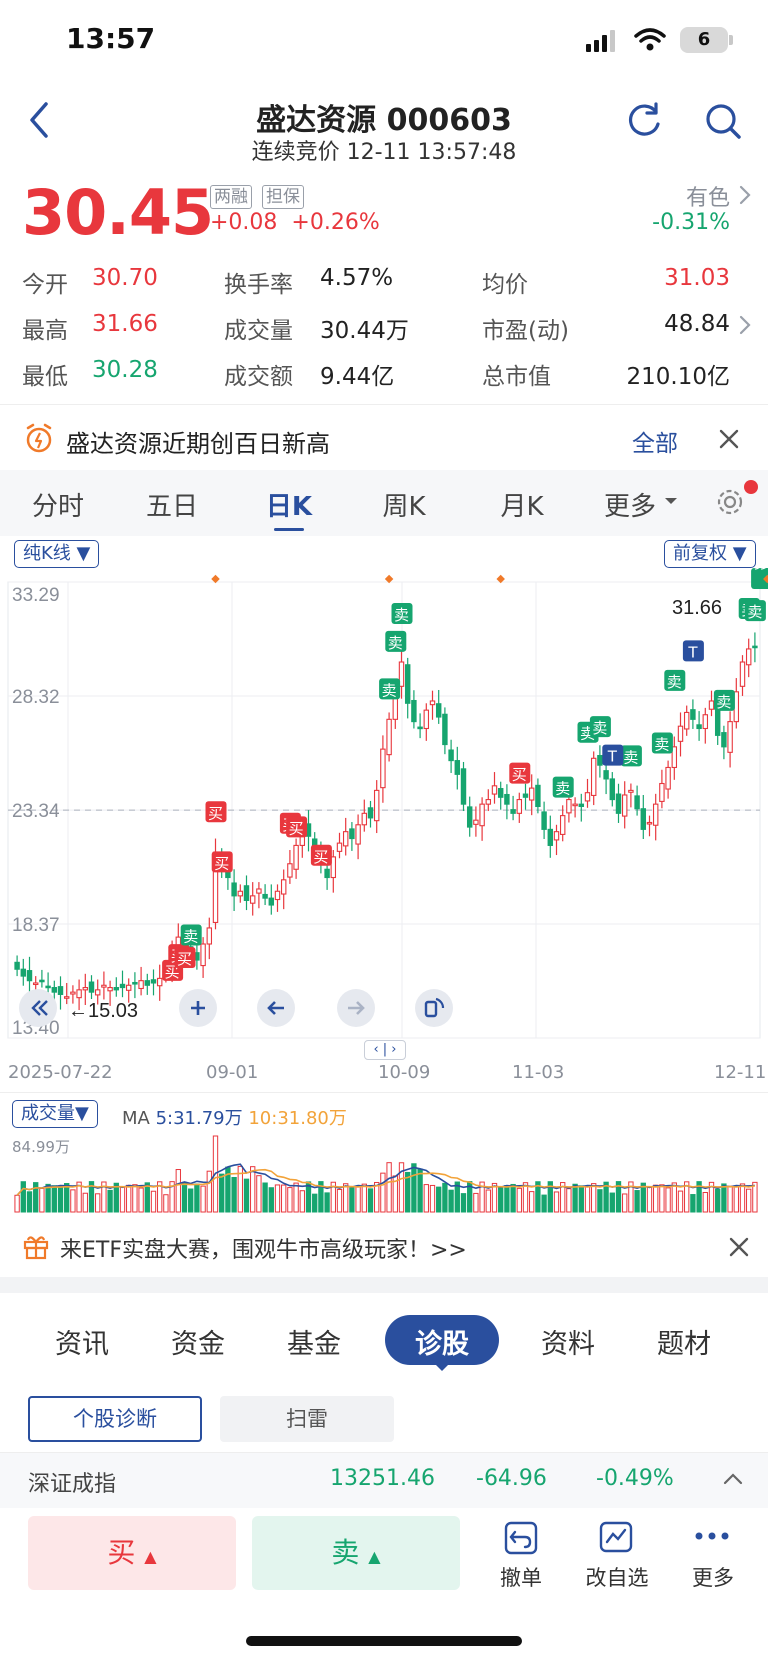 The image size is (768, 1663). What do you see at coordinates (111, 38) in the screenshot?
I see `status-time: 13:57` at bounding box center [111, 38].